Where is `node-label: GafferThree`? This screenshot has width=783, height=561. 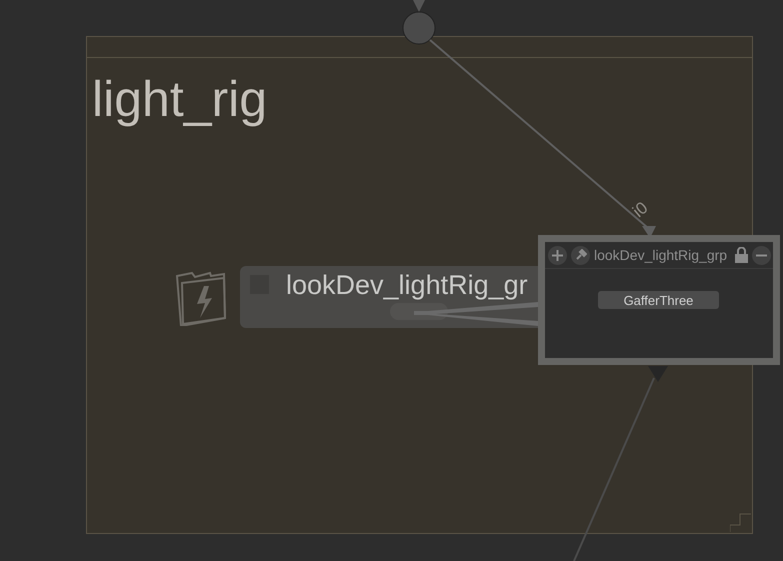
node-label: GafferThree is located at coordinates (659, 300).